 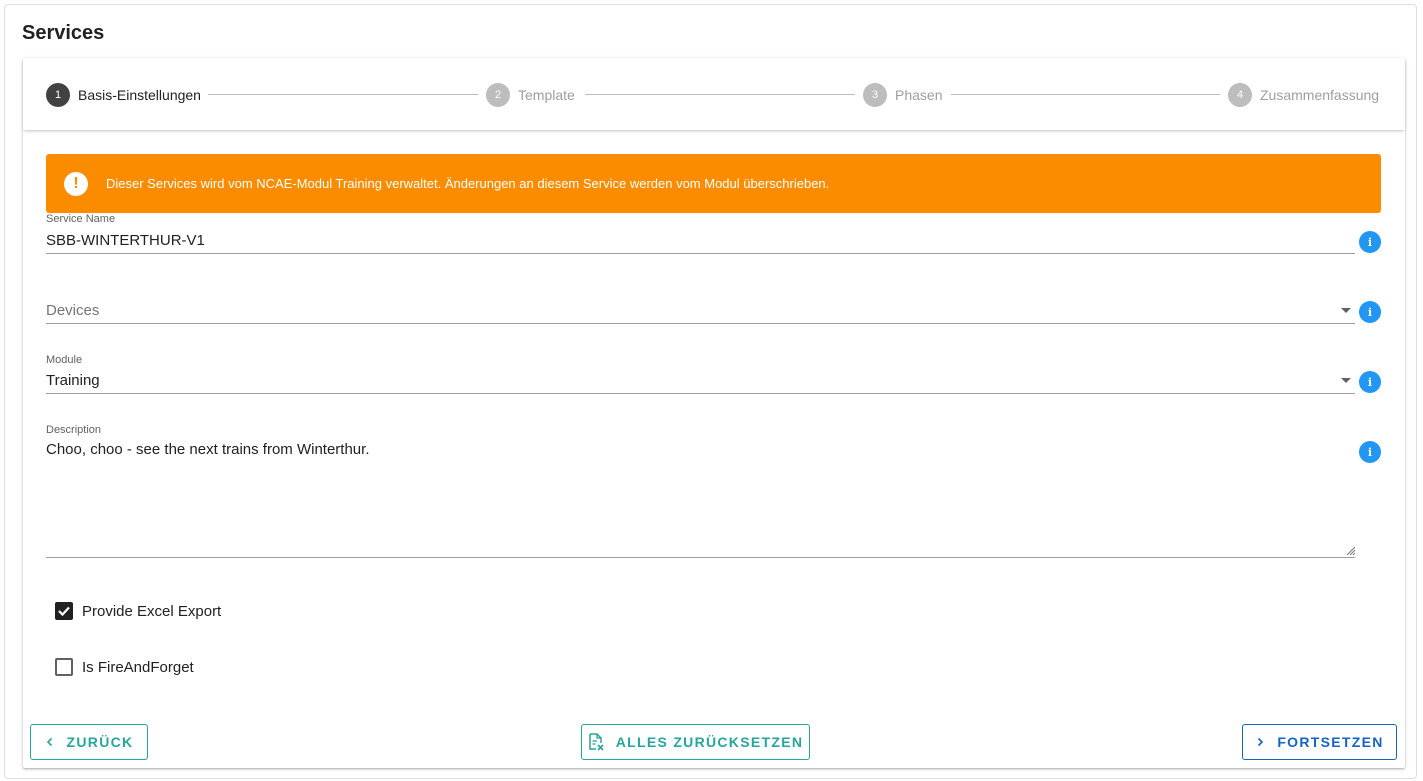 I want to click on reset-all-button-label: ALLES ZURÜCKSETZEN, so click(x=709, y=742).